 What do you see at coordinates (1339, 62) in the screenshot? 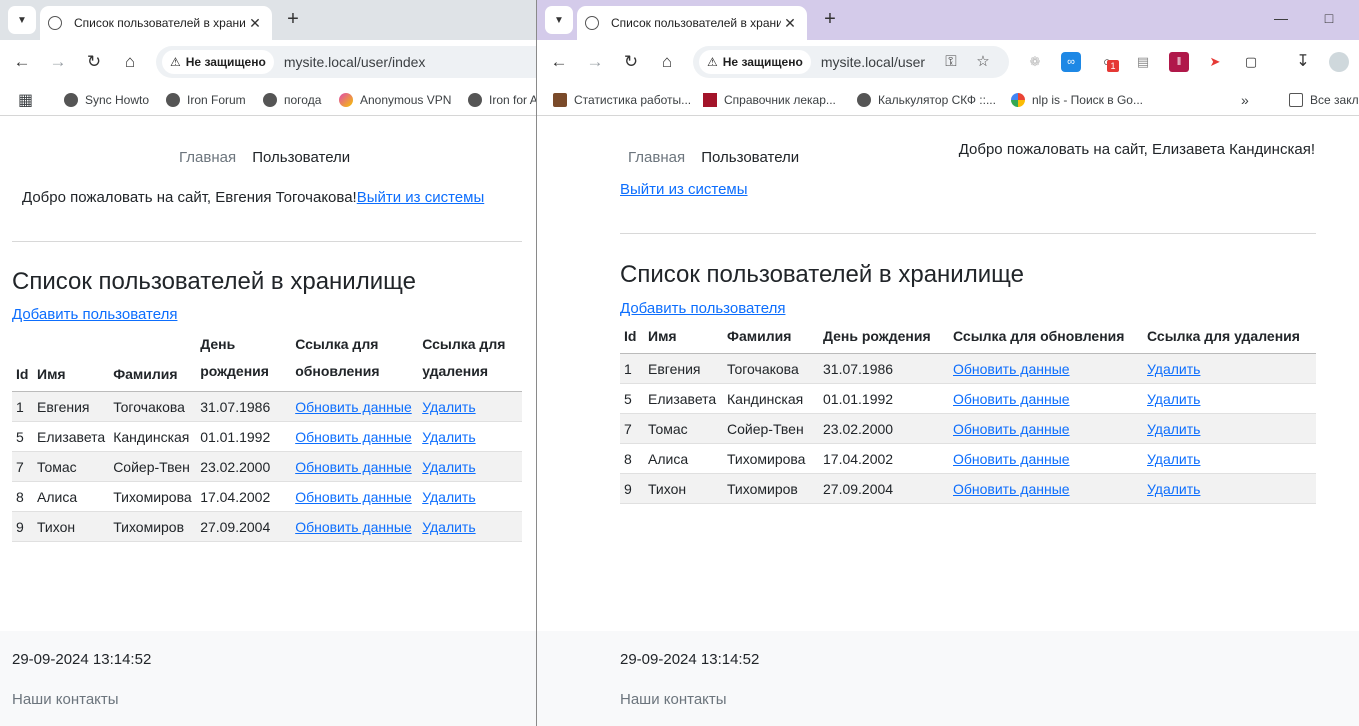
I see `avatar` at bounding box center [1339, 62].